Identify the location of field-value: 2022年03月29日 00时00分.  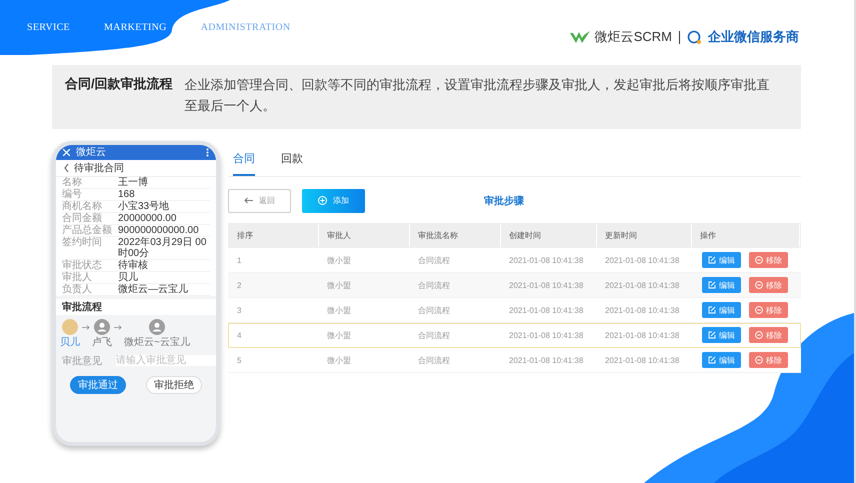
(163, 247).